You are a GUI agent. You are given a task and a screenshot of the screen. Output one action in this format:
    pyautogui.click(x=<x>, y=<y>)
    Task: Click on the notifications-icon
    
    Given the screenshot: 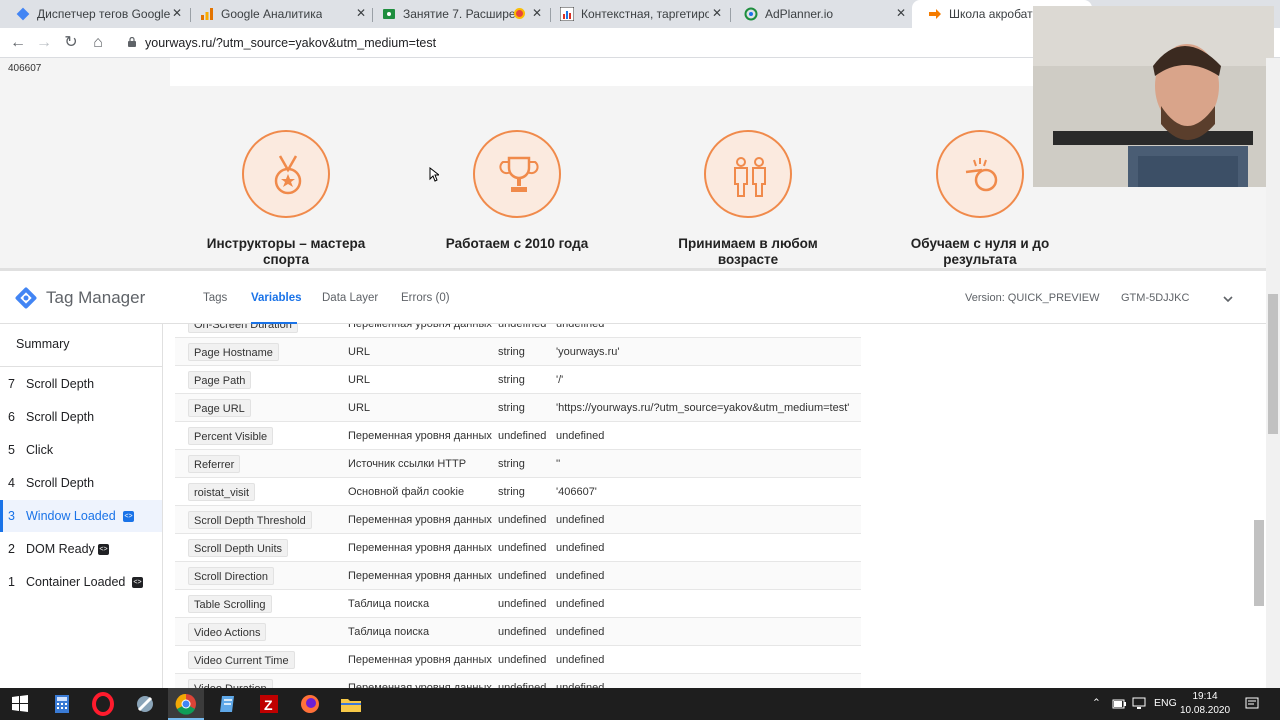 What is the action you would take?
    pyautogui.click(x=1252, y=704)
    